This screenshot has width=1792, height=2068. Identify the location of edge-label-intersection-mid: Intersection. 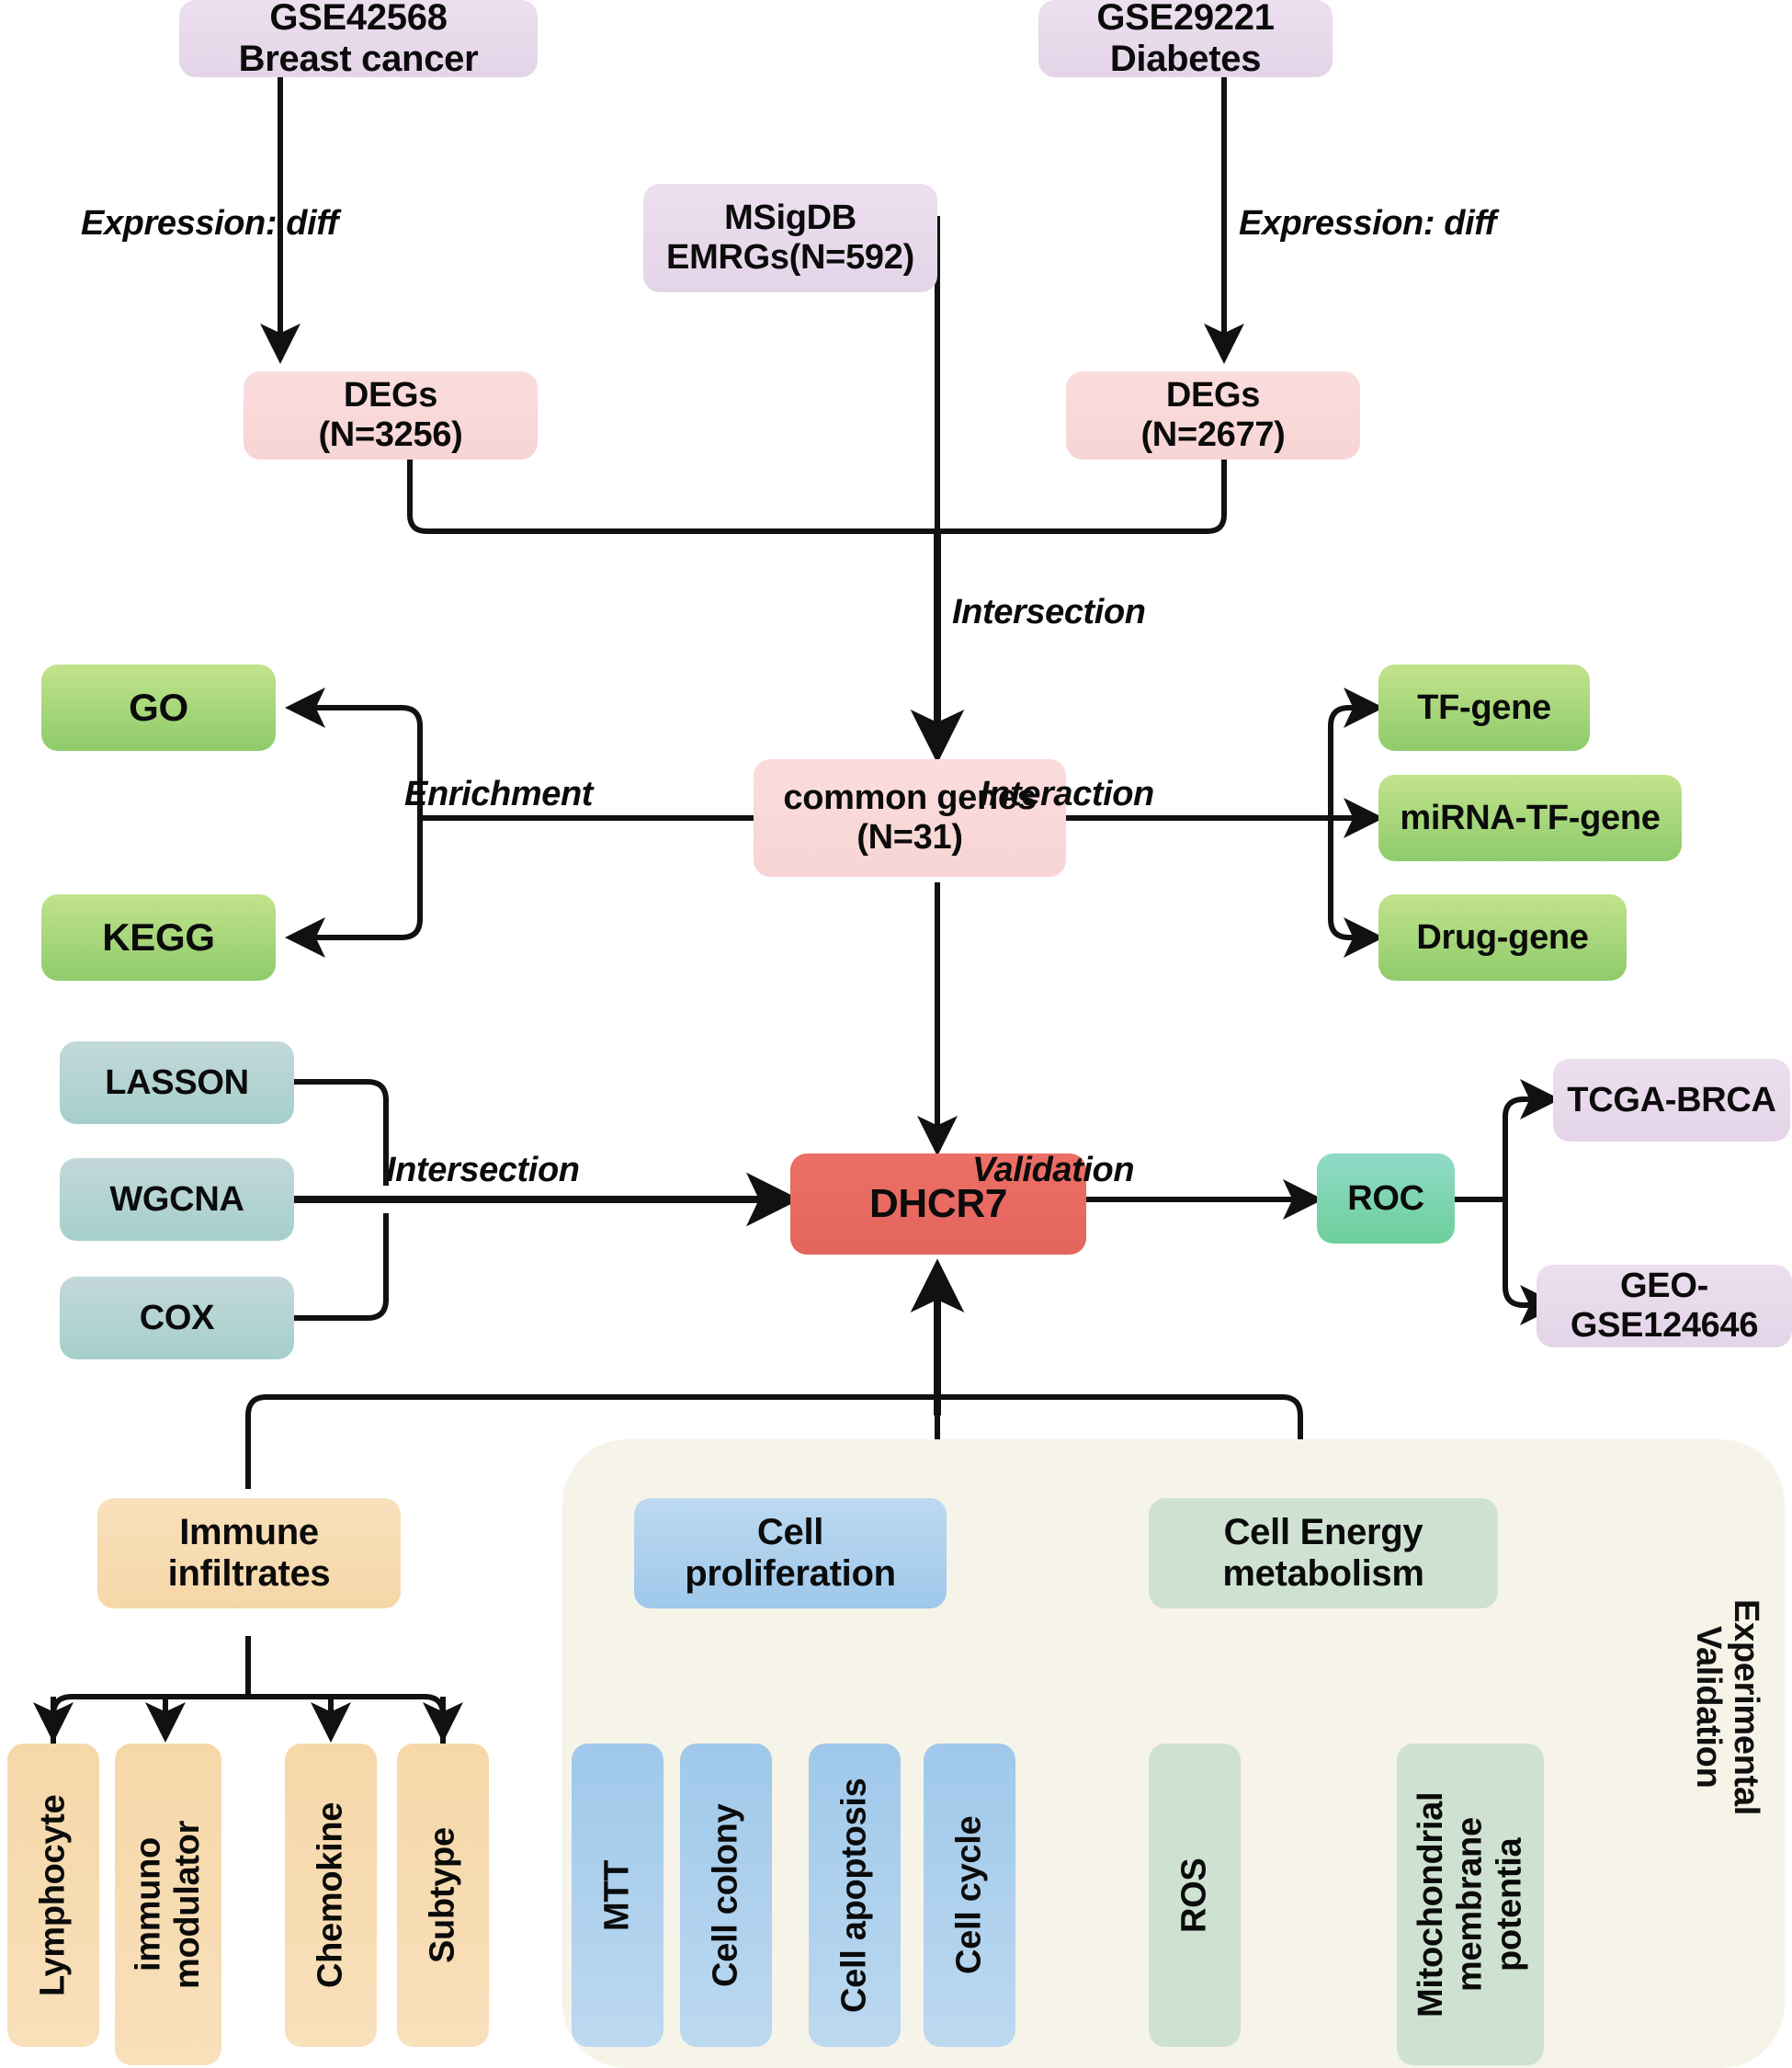
(483, 1170).